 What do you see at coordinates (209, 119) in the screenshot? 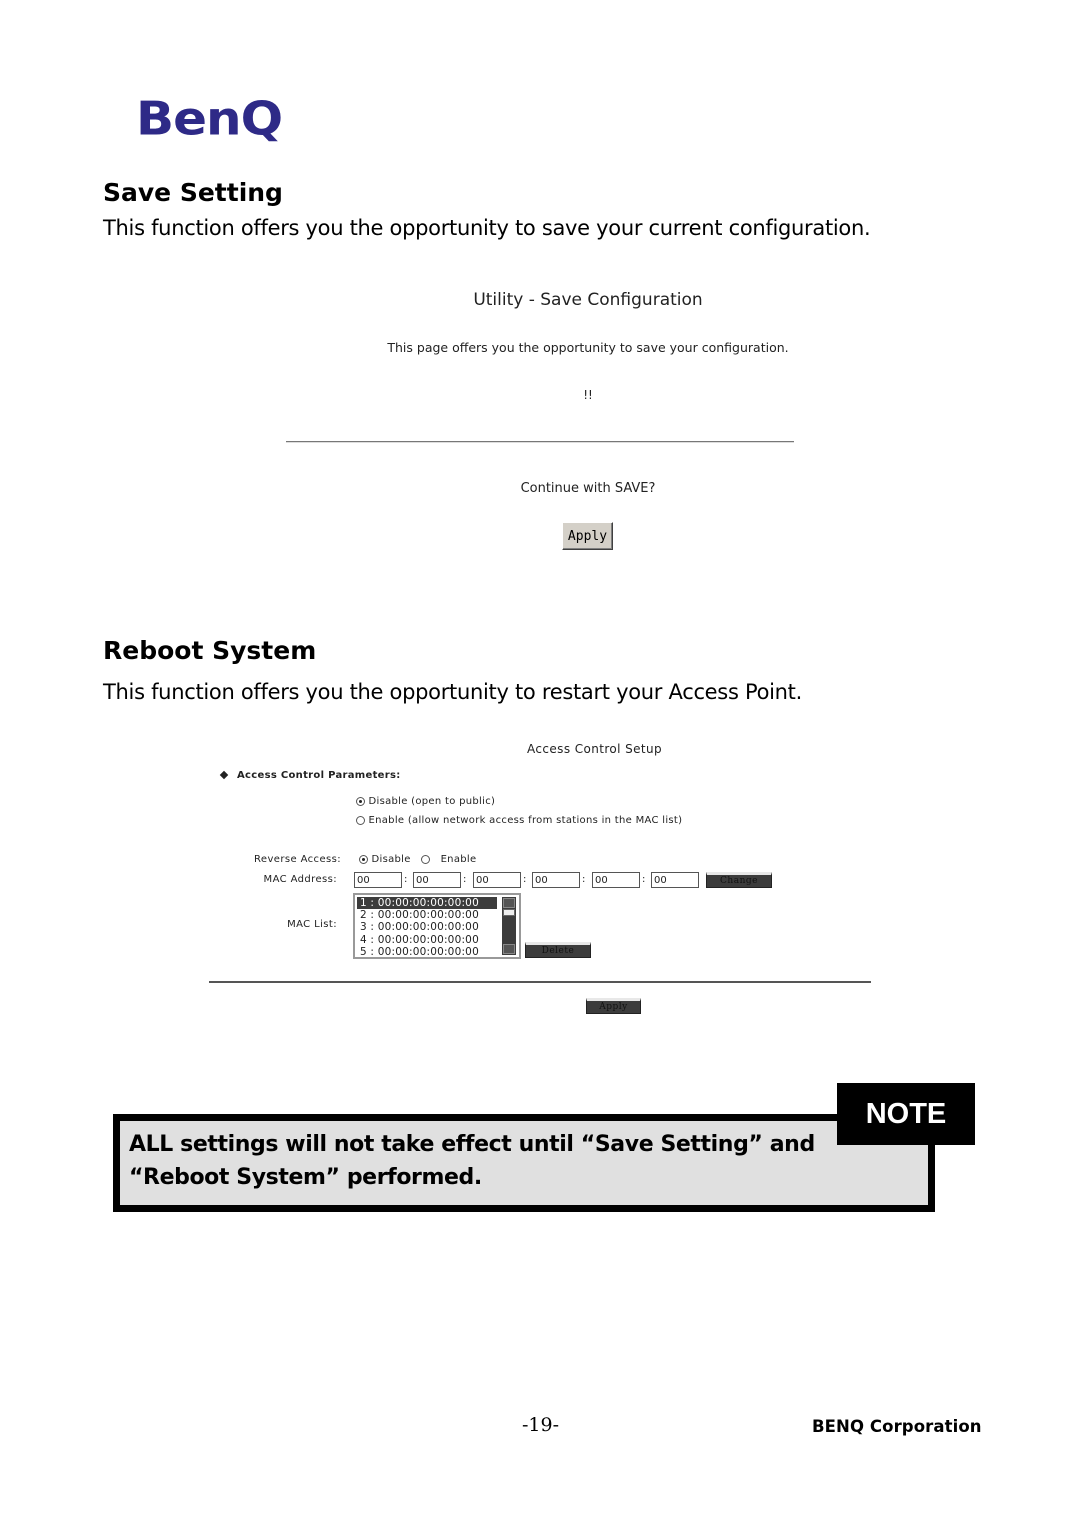
I see `benq-logo: BenQ` at bounding box center [209, 119].